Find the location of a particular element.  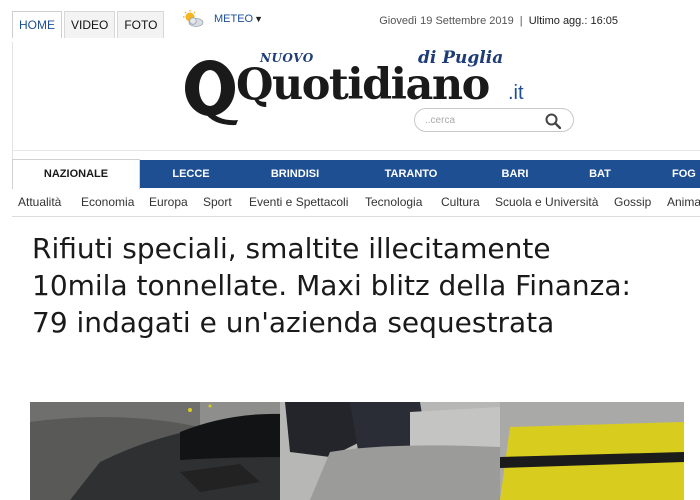

search-input is located at coordinates (480, 120).